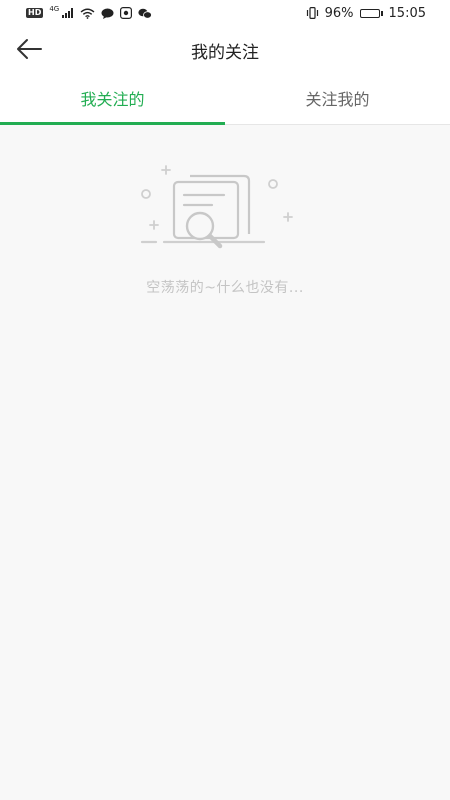  I want to click on signal-icon, so click(68, 13).